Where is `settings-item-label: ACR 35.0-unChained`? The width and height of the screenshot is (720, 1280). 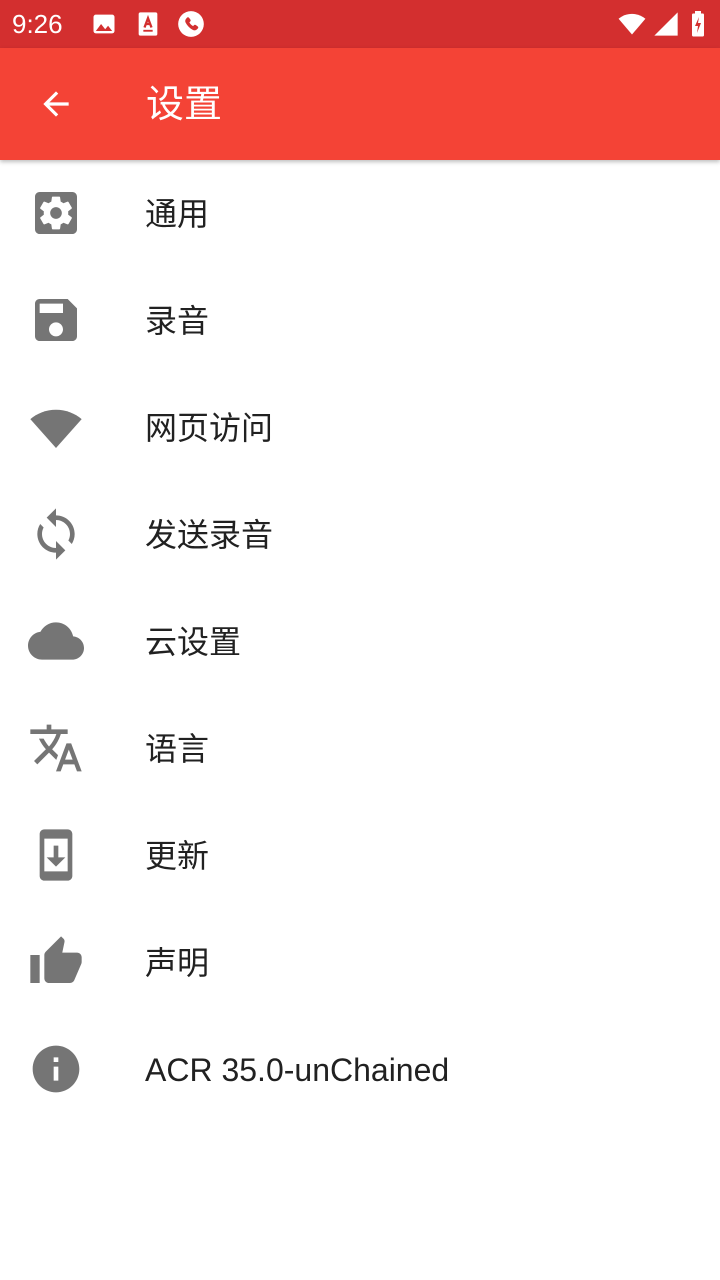 settings-item-label: ACR 35.0-unChained is located at coordinates (297, 1070).